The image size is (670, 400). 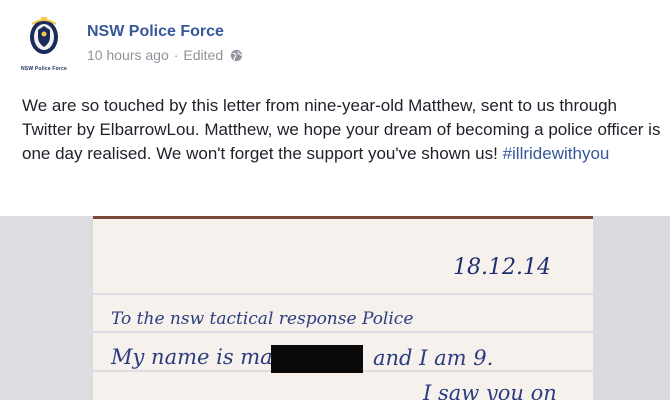 I want to click on police-badge-icon, so click(x=44, y=35).